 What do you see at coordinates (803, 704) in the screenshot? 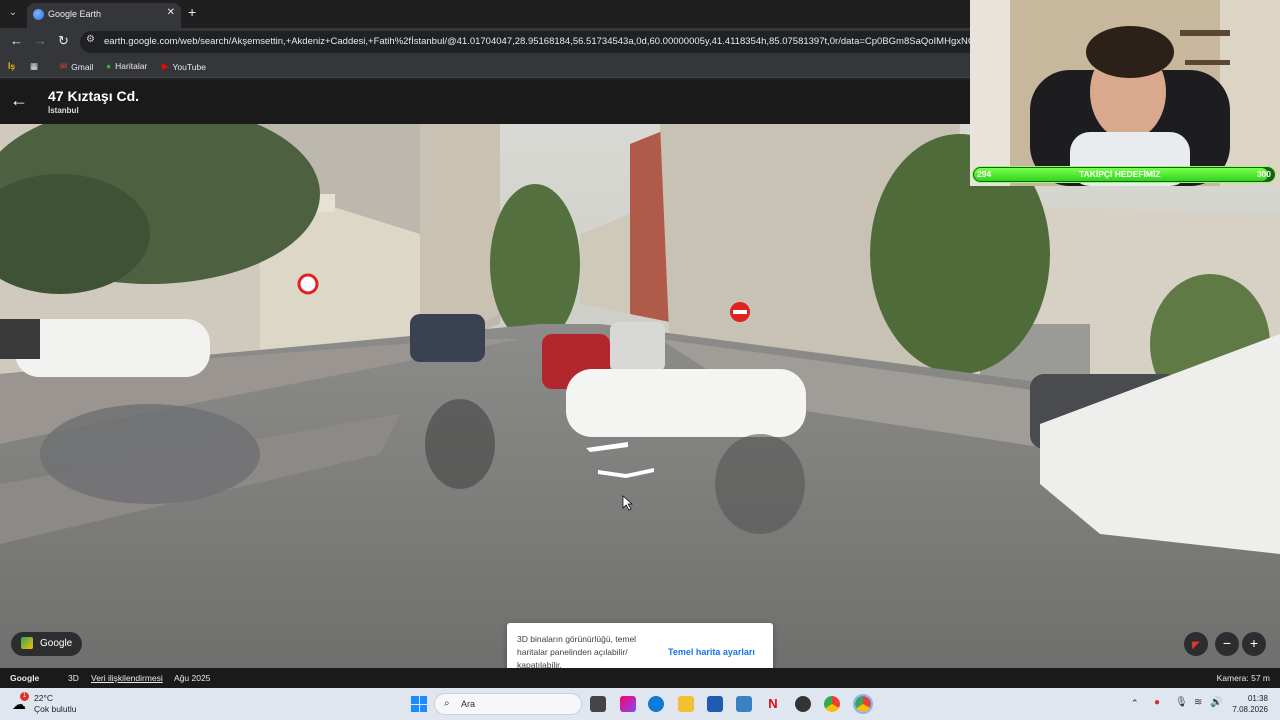
I see `chrome-dark-icon` at bounding box center [803, 704].